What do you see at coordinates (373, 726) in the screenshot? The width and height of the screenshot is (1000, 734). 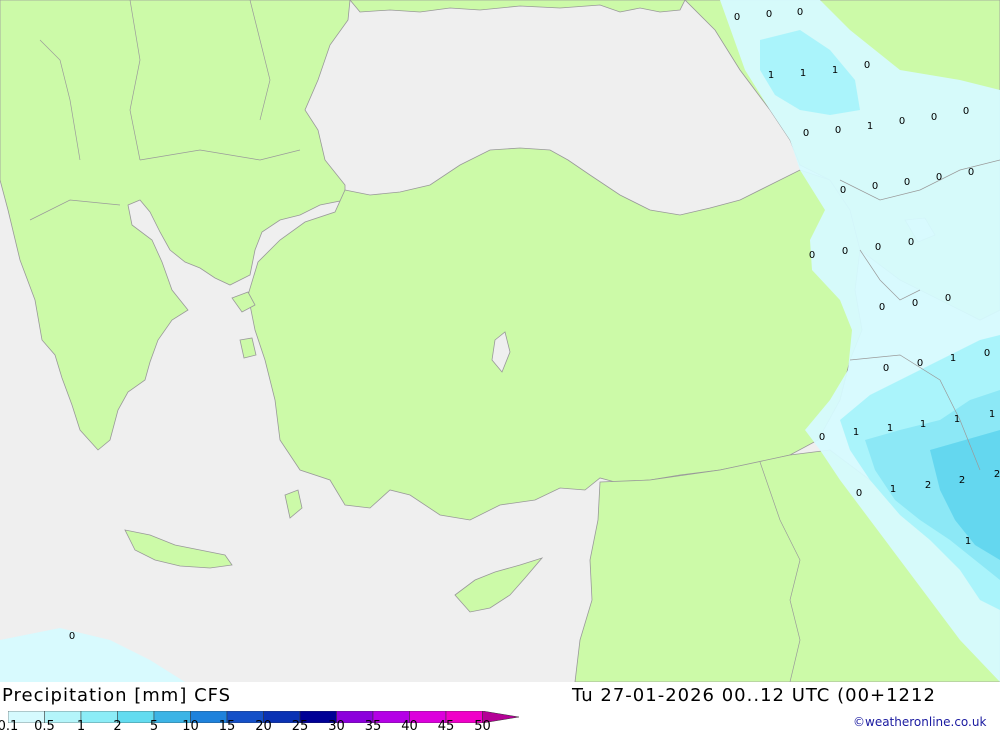 I see `legend-tick-label: 35` at bounding box center [373, 726].